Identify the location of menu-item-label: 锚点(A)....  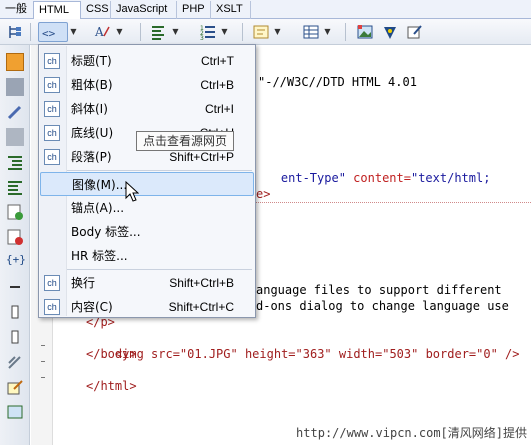
(98, 208).